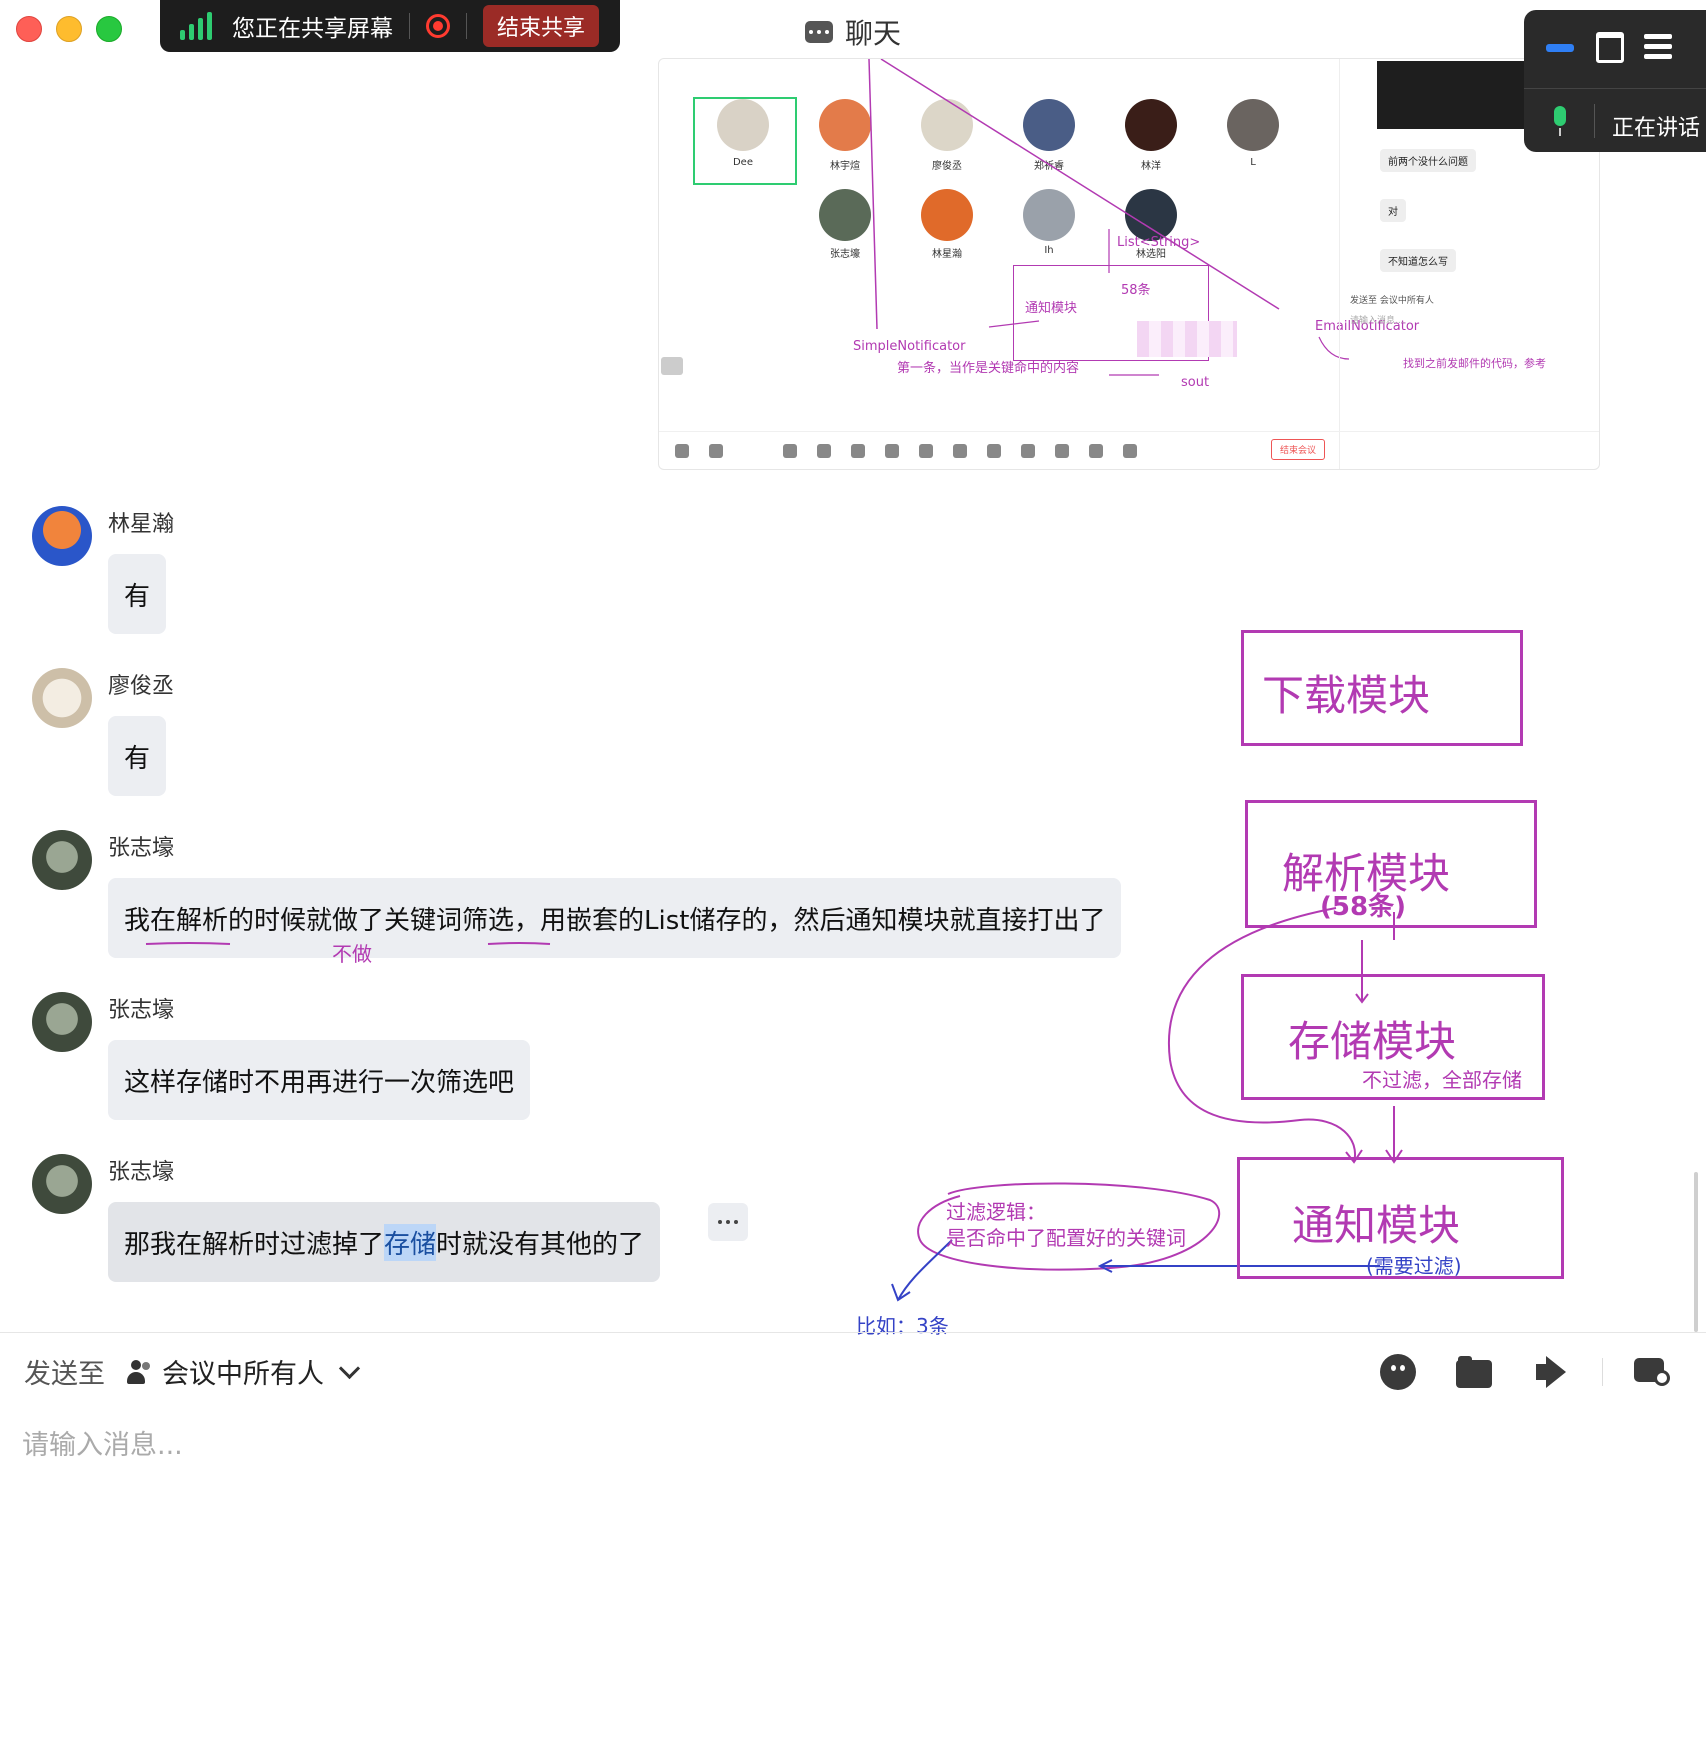 The height and width of the screenshot is (1762, 1706). What do you see at coordinates (1696, 1252) in the screenshot?
I see `scrollbar` at bounding box center [1696, 1252].